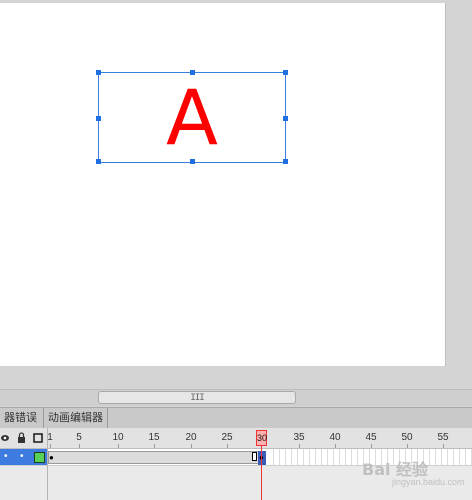 The image size is (472, 500). What do you see at coordinates (299, 437) in the screenshot?
I see `ruler-label: 35` at bounding box center [299, 437].